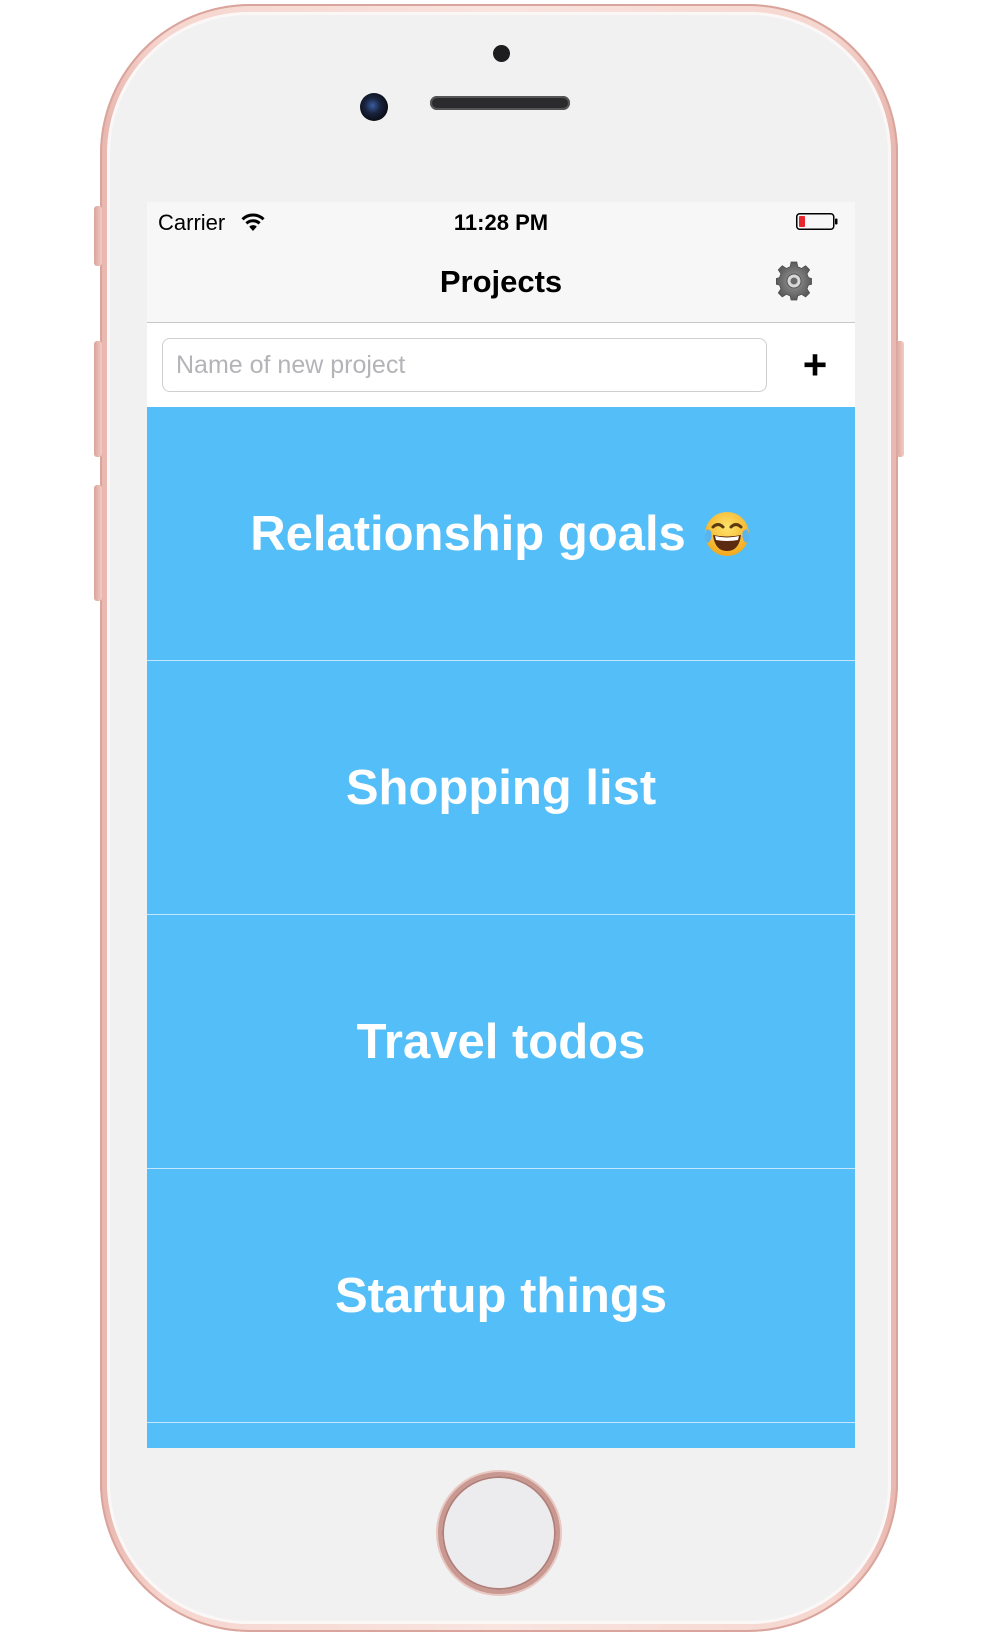  I want to click on status-bar: Carrier 11:28 PM, so click(501, 222).